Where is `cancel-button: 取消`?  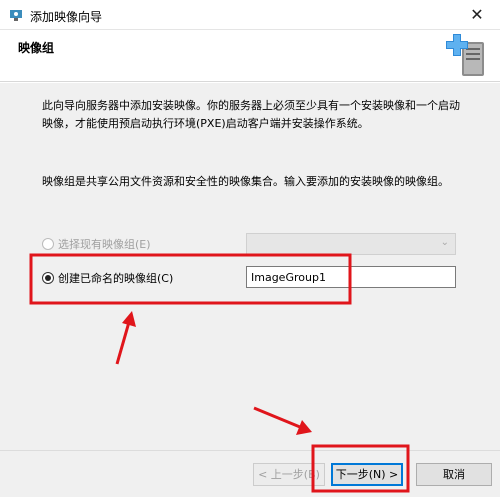
cancel-button: 取消 is located at coordinates (454, 474).